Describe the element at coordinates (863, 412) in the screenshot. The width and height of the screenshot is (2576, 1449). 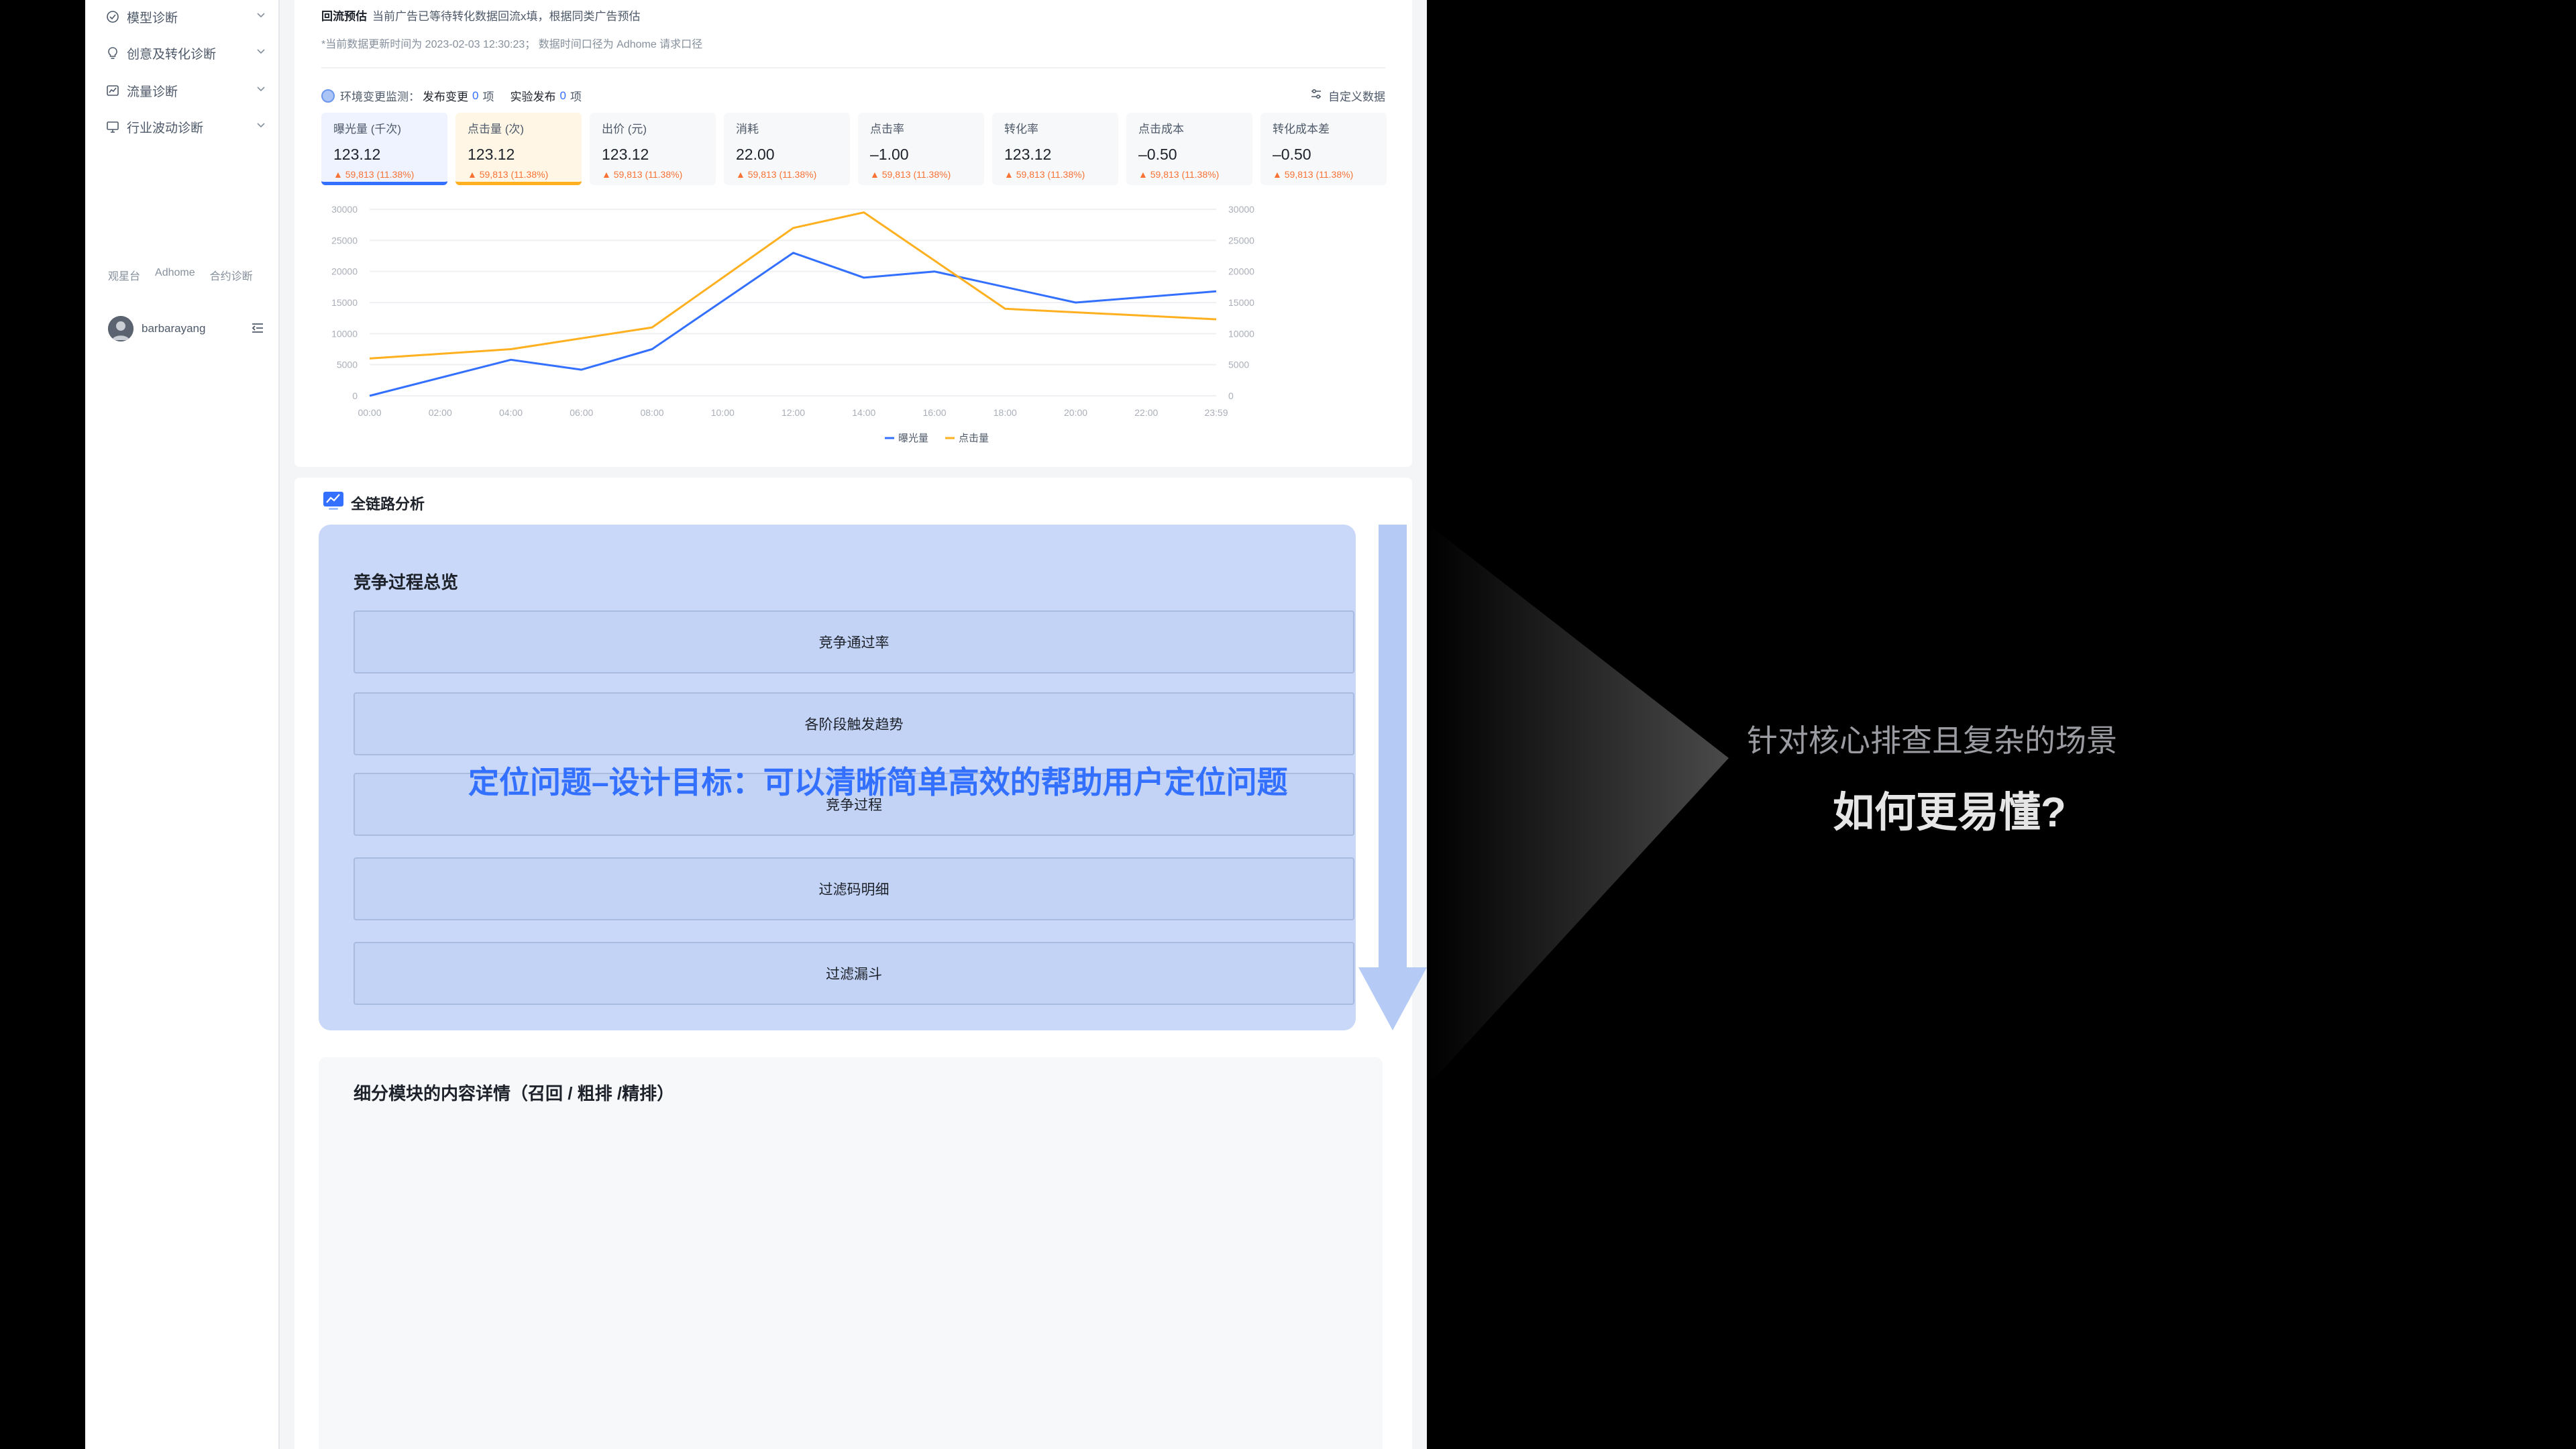
I see `x-tick-label: 14:00` at that location.